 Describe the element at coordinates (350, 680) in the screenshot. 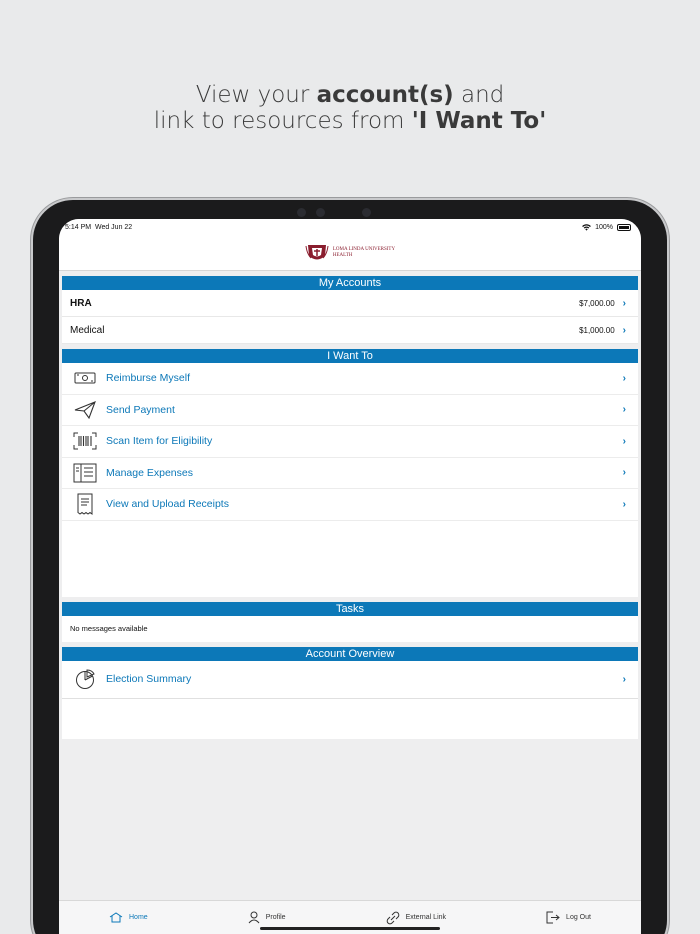

I see `overview-item-election-summary: Election Summary ›` at that location.